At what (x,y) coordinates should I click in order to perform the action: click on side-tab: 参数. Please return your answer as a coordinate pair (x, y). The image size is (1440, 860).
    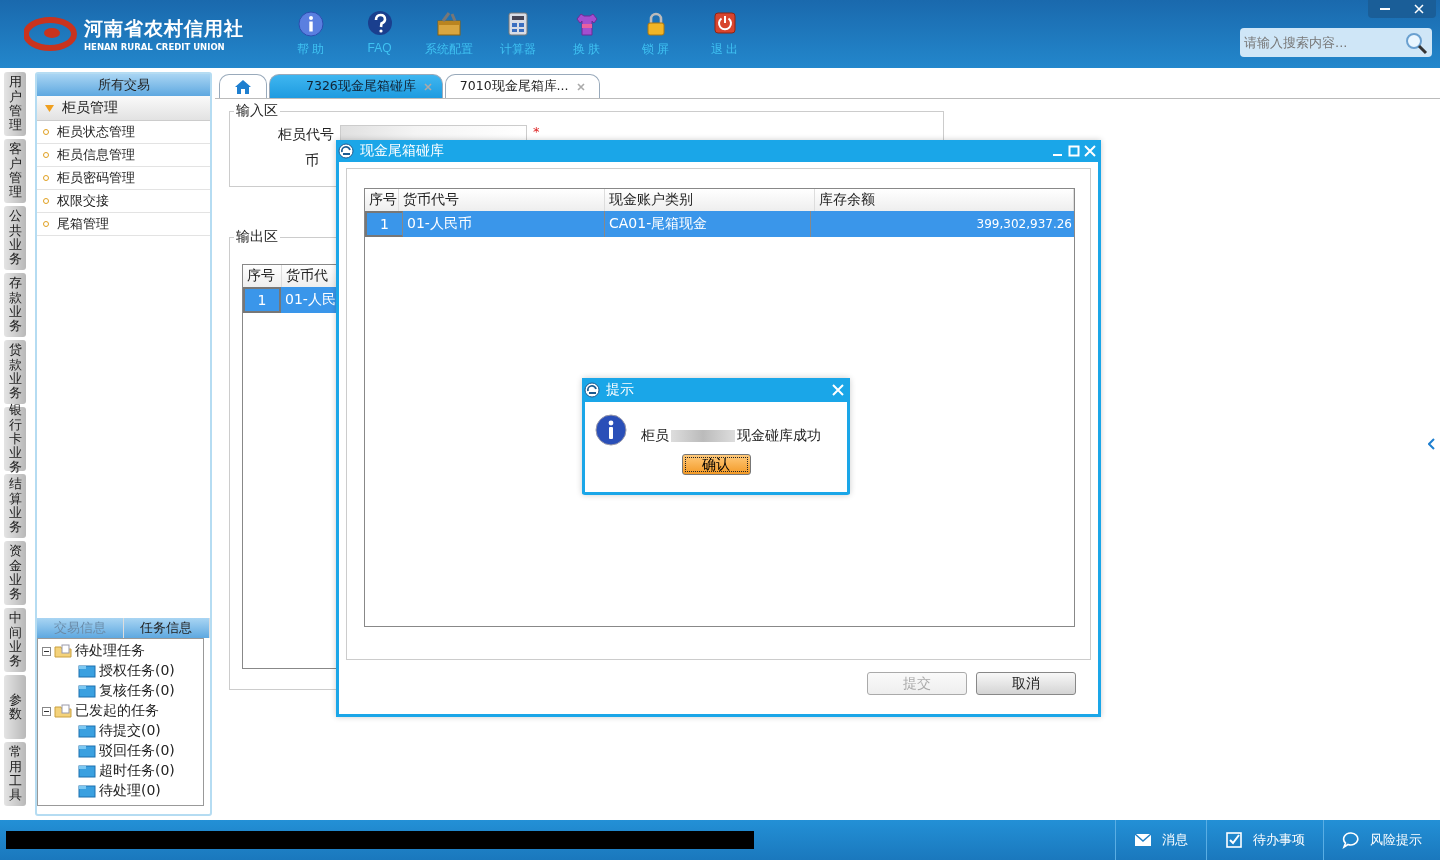
    Looking at the image, I should click on (15, 707).